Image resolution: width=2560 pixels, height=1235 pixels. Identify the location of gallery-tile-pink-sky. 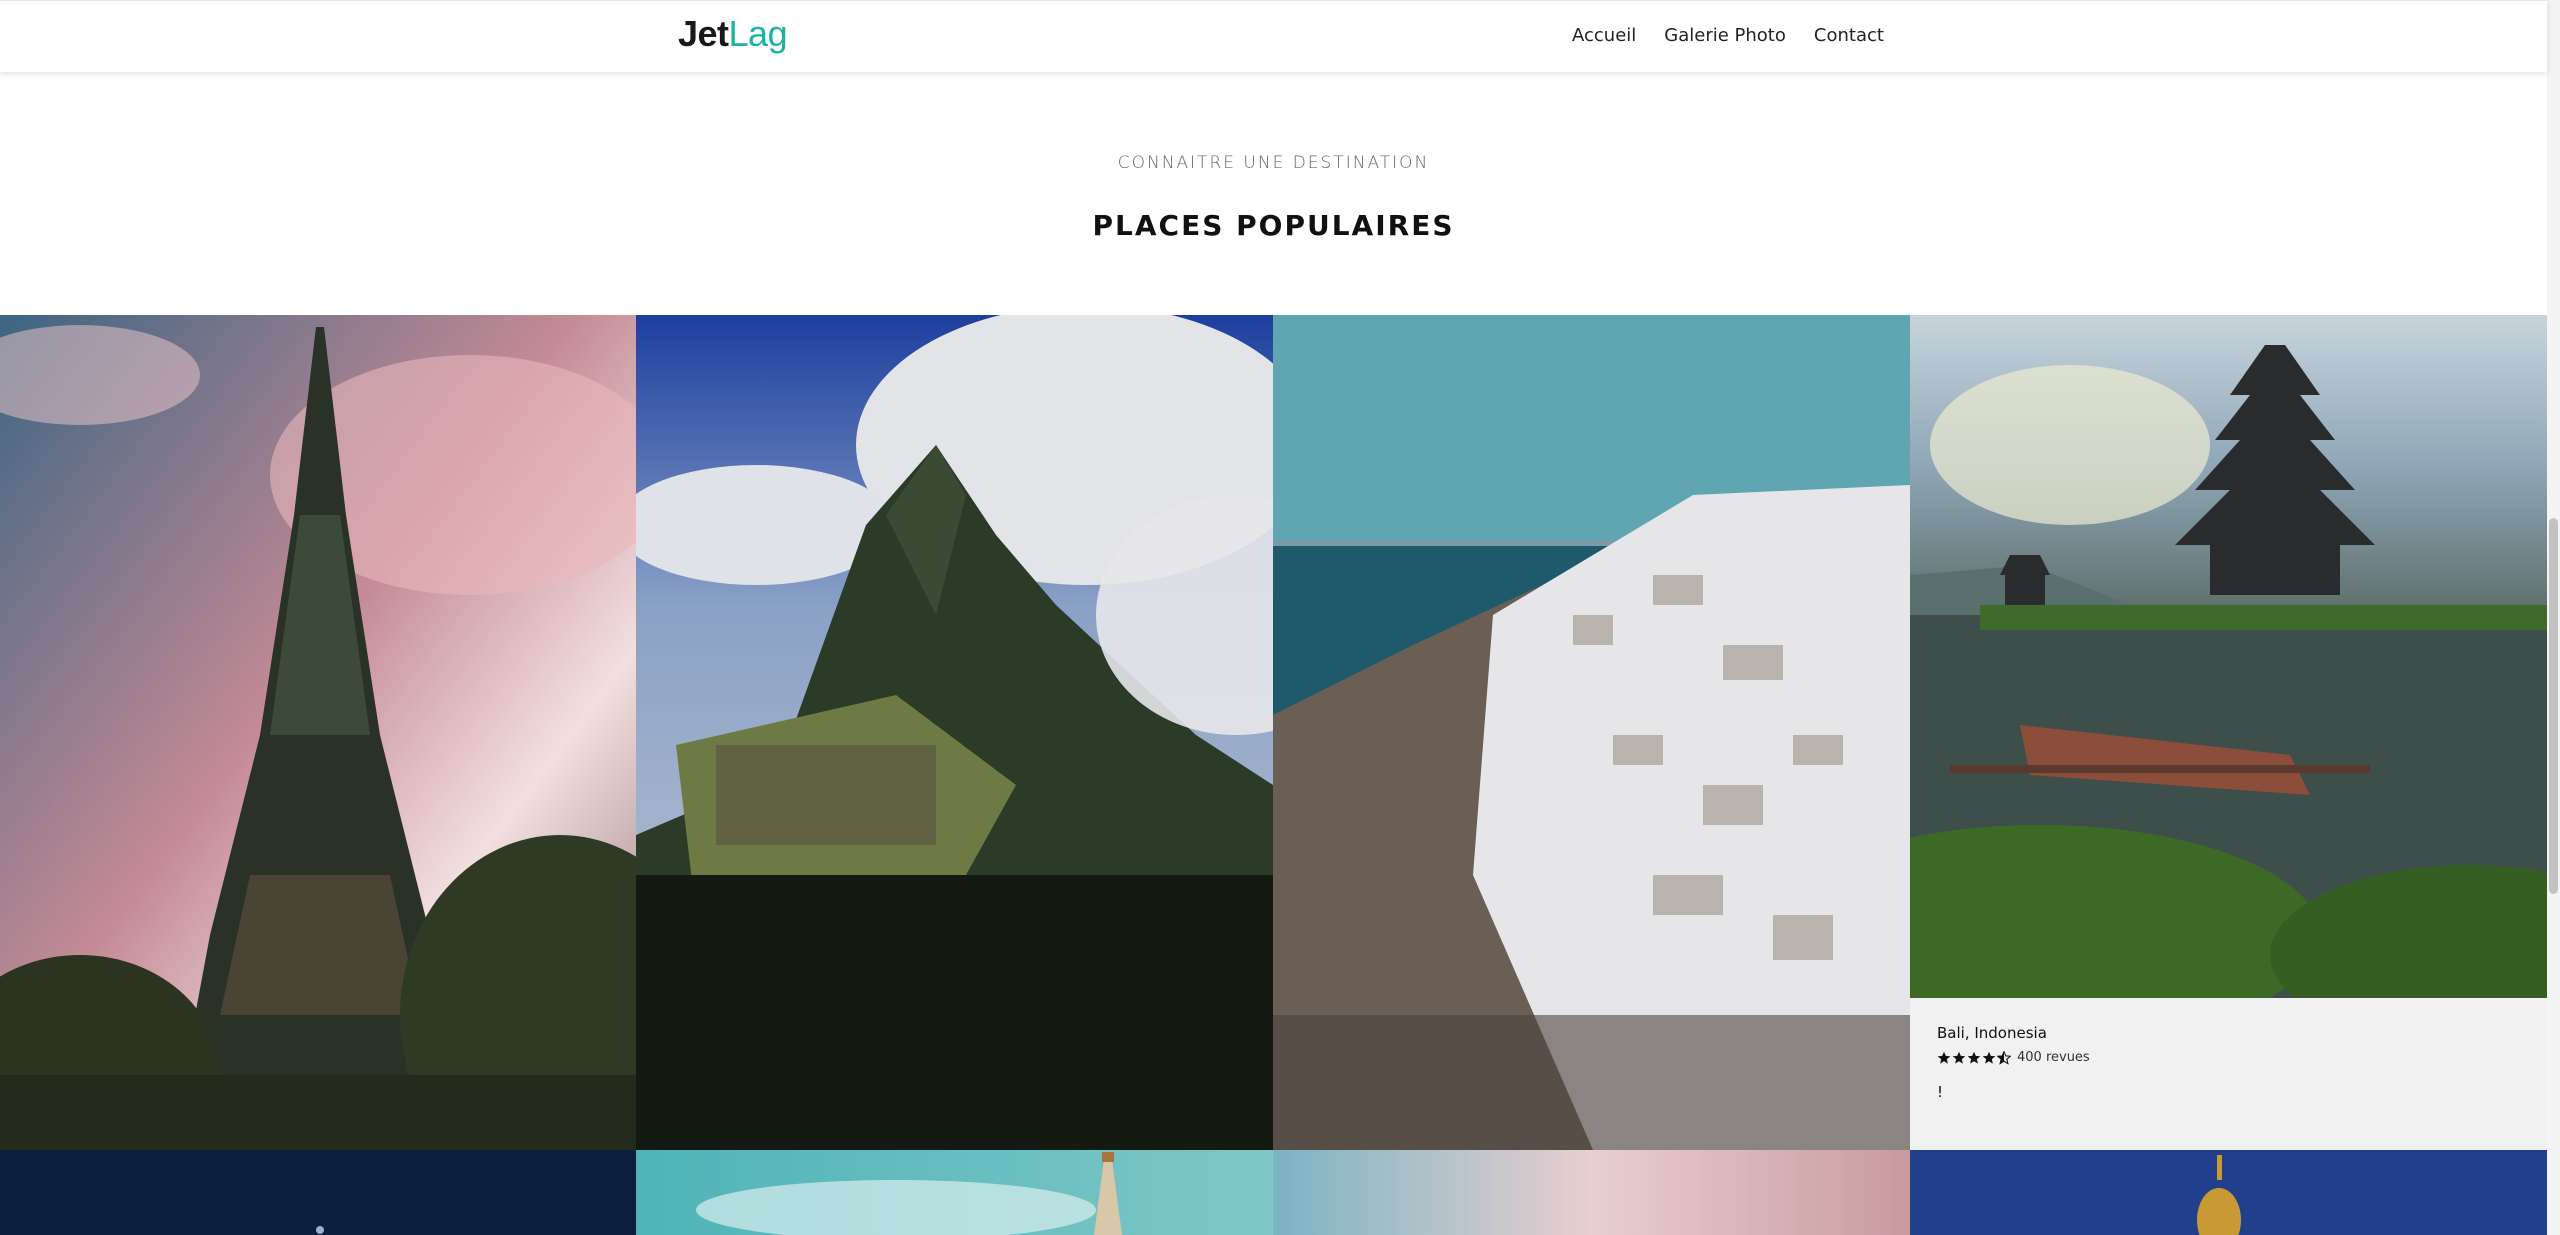
(1591, 1192).